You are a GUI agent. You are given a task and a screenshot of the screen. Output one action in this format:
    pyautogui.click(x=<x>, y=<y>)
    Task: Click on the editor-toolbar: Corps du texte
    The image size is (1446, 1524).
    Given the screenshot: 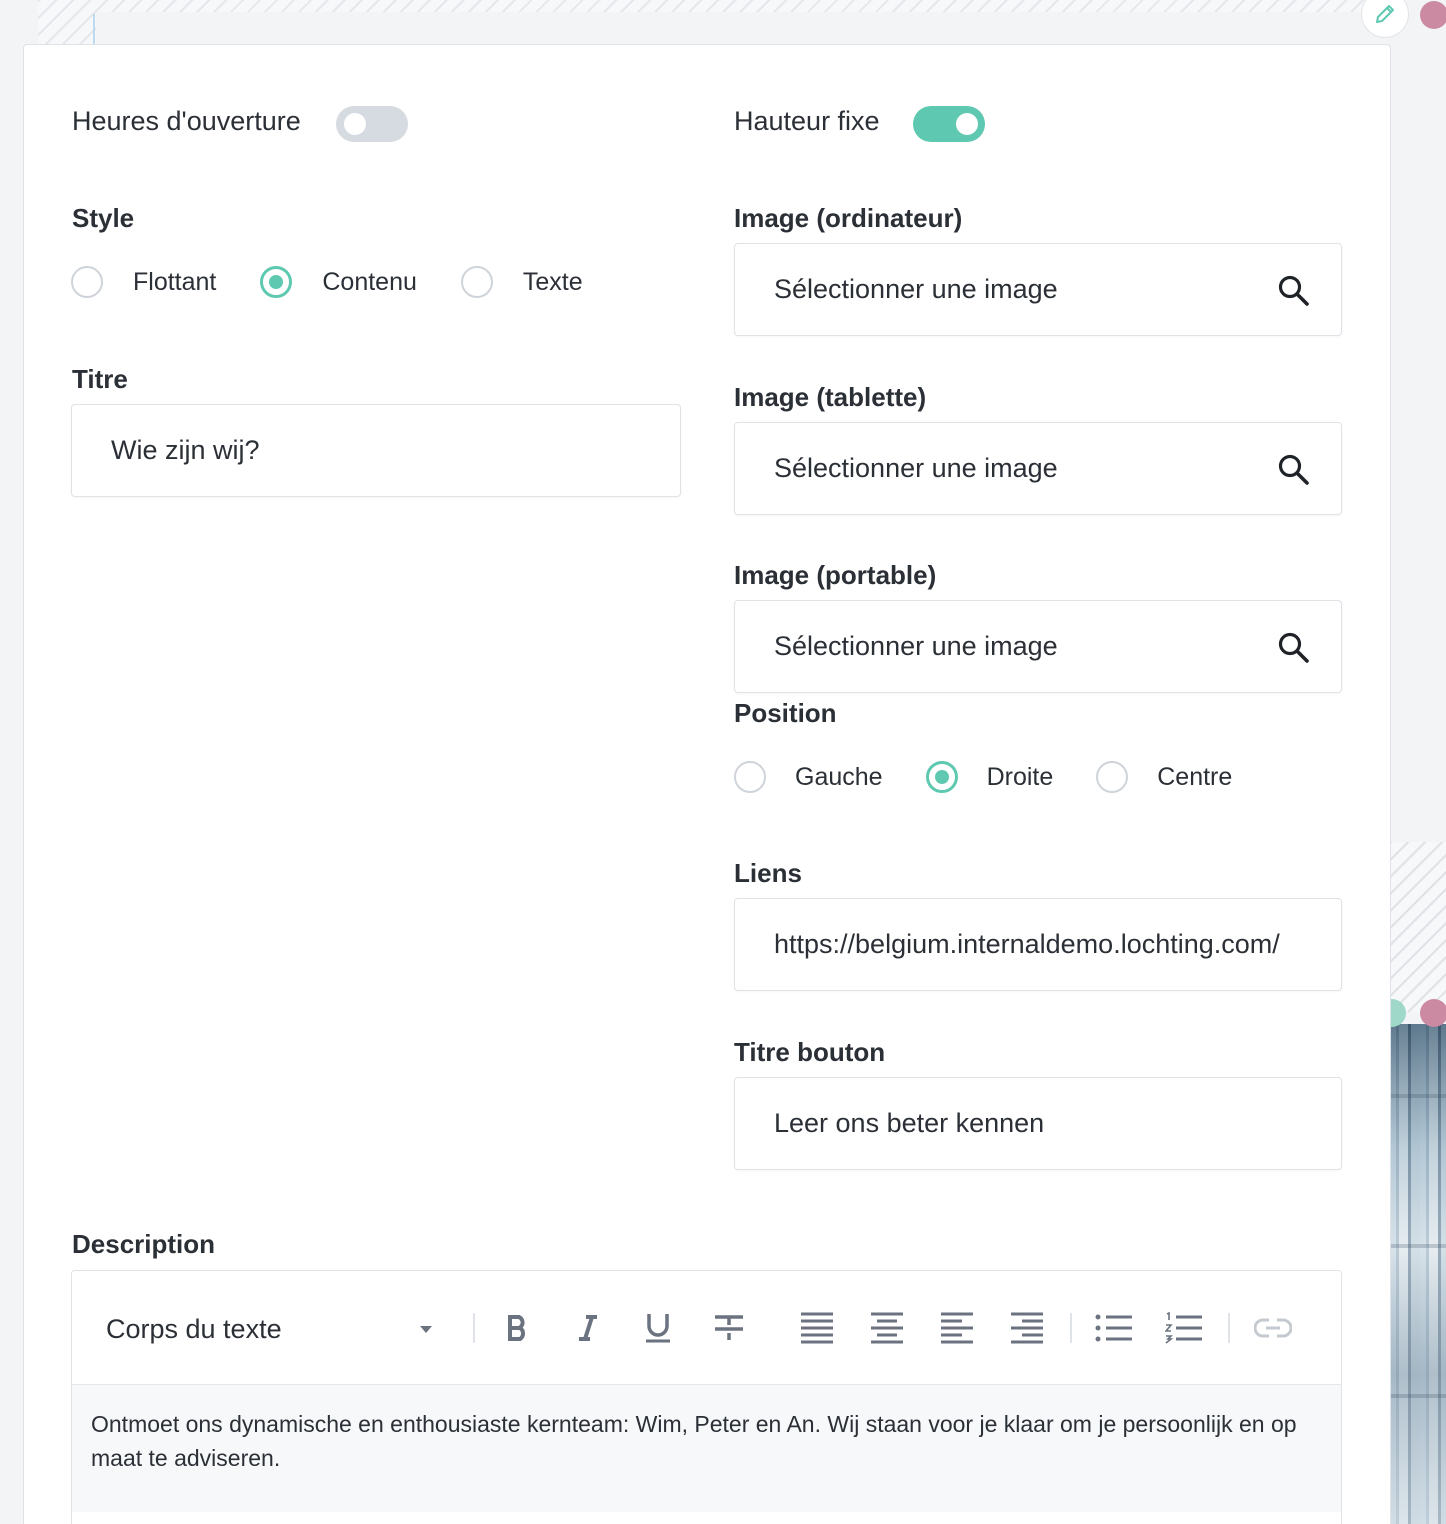 What is the action you would take?
    pyautogui.click(x=706, y=1328)
    